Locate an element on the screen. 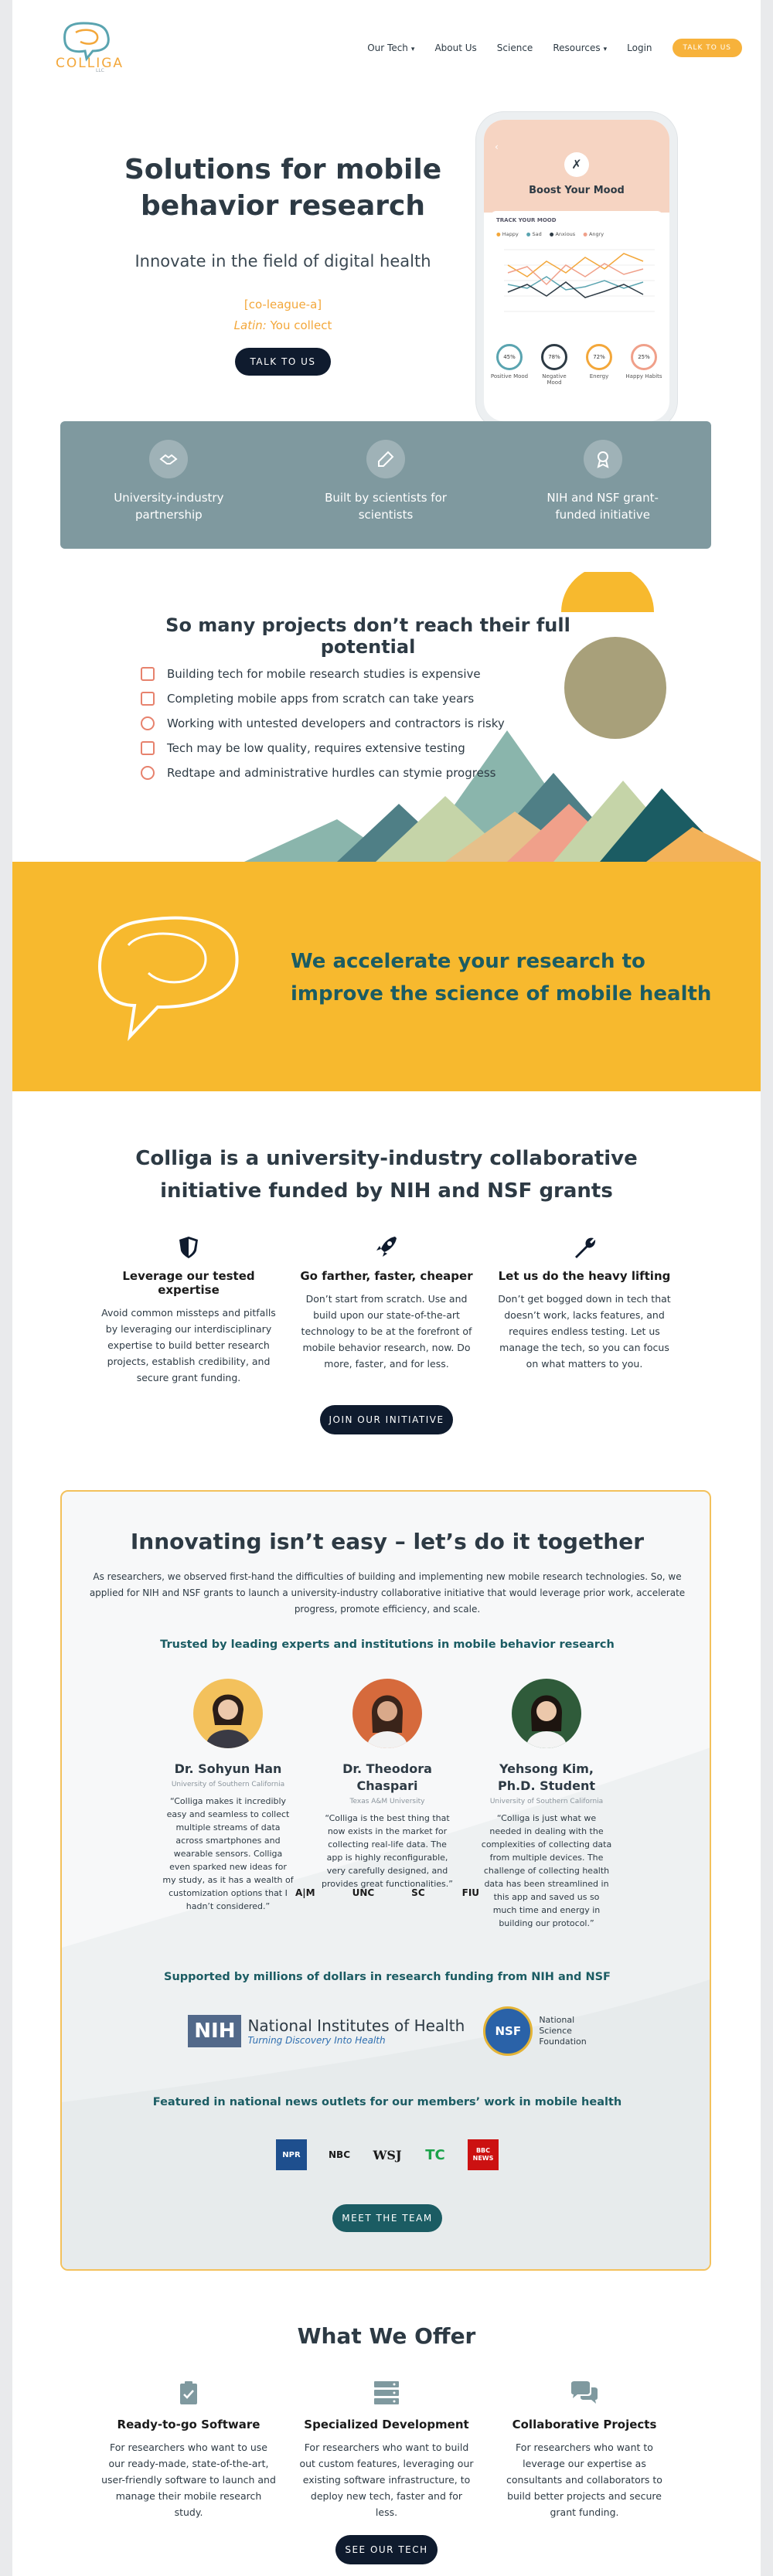 The height and width of the screenshot is (2576, 773). server-icon is located at coordinates (386, 2399).